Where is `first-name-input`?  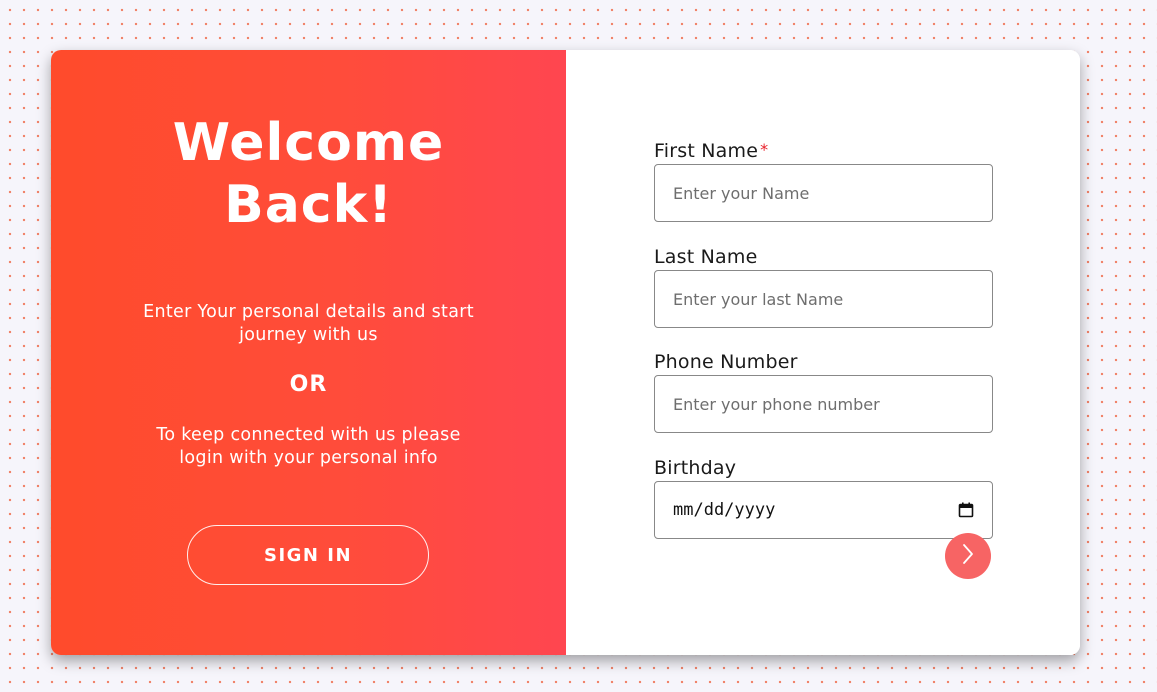
first-name-input is located at coordinates (823, 193).